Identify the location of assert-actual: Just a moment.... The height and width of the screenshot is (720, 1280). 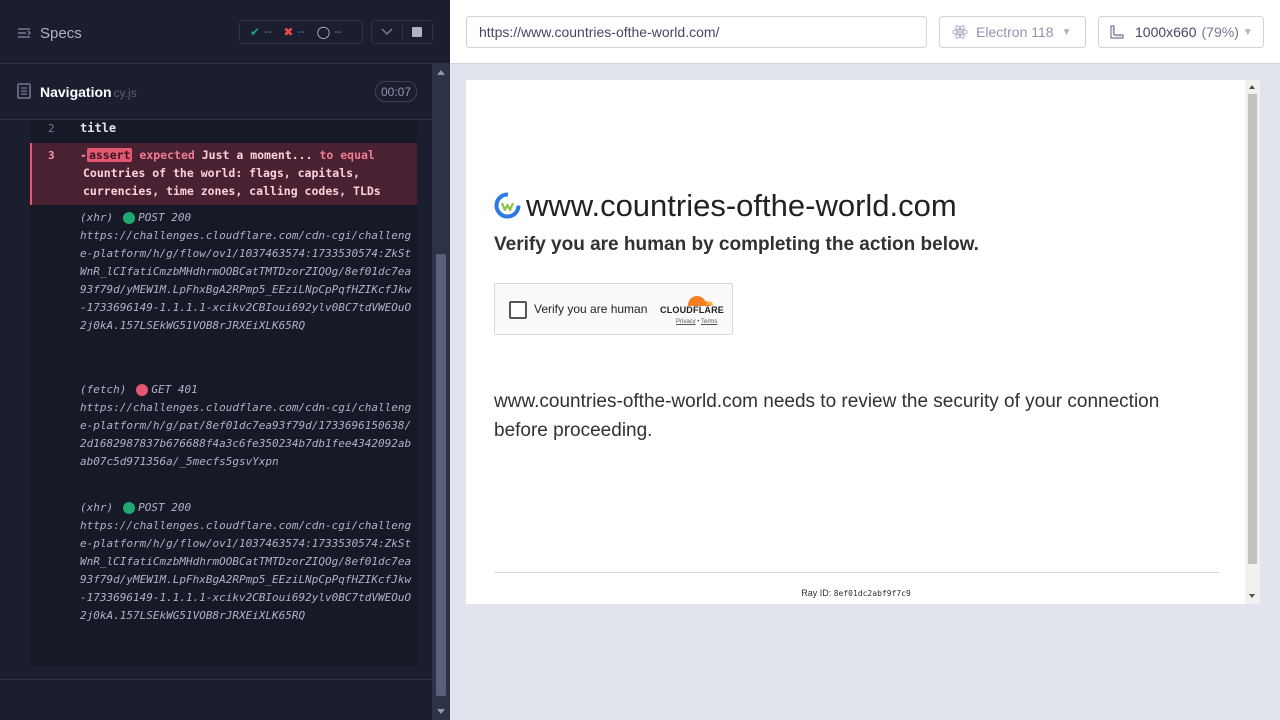
(257, 155).